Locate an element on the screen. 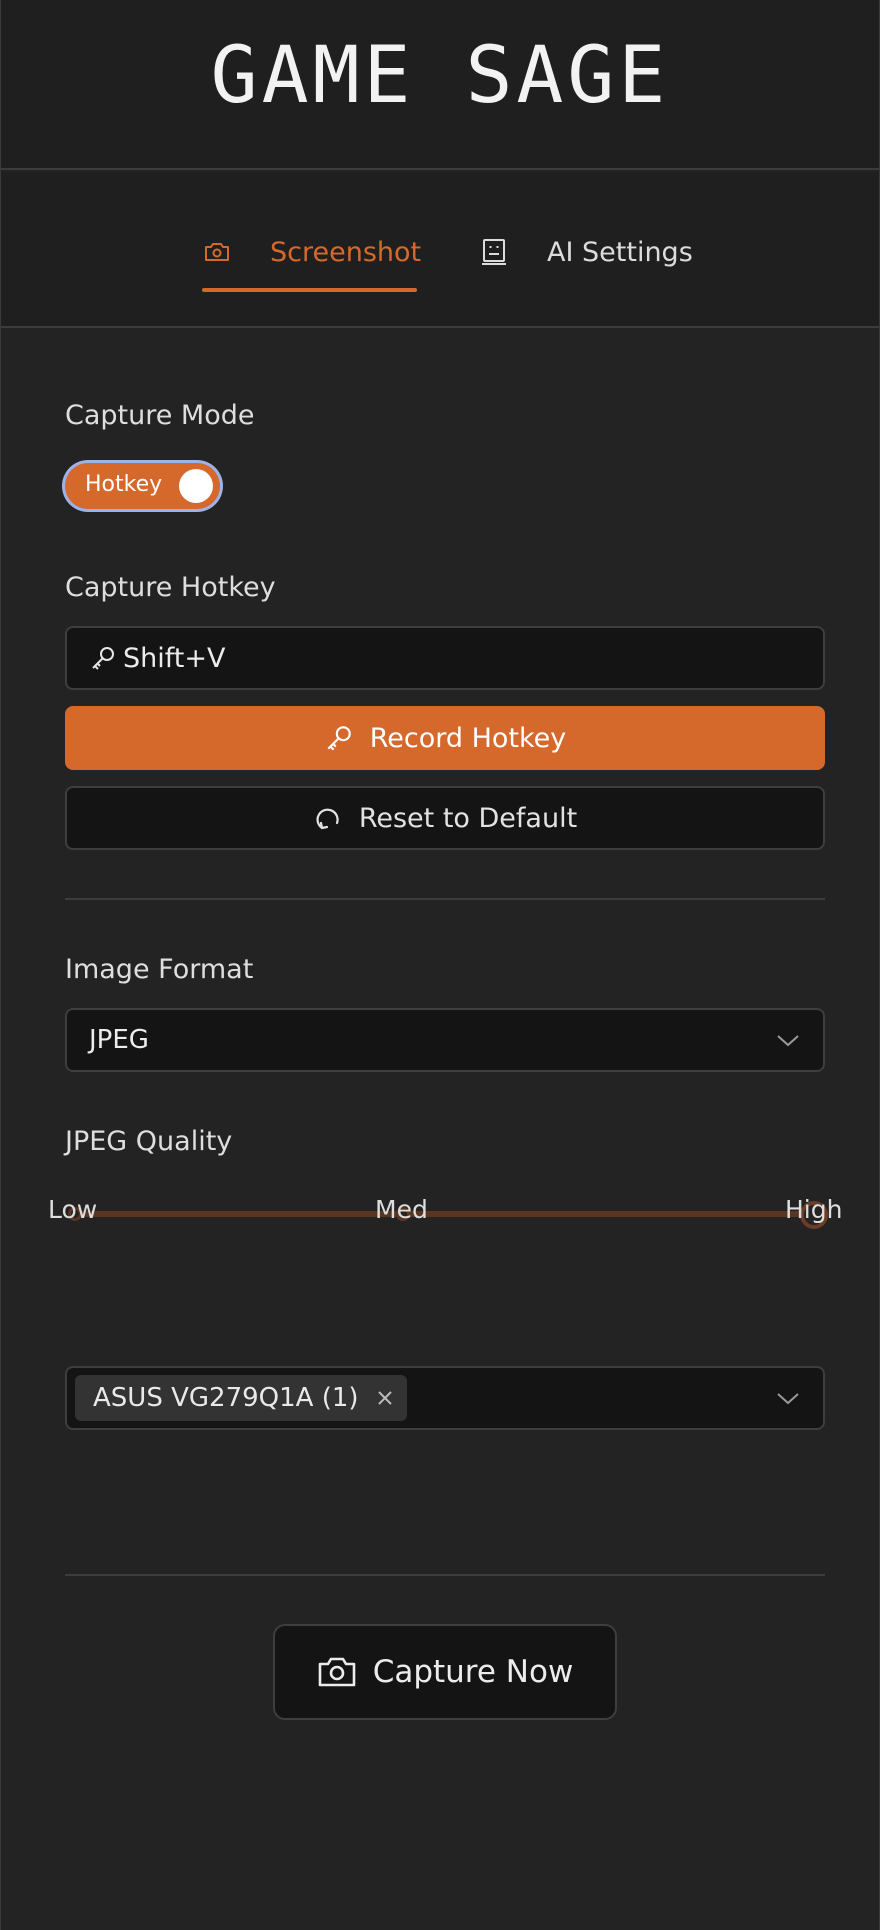 The image size is (880, 1930). record-hotkey-label: Record Hotkey is located at coordinates (468, 738).